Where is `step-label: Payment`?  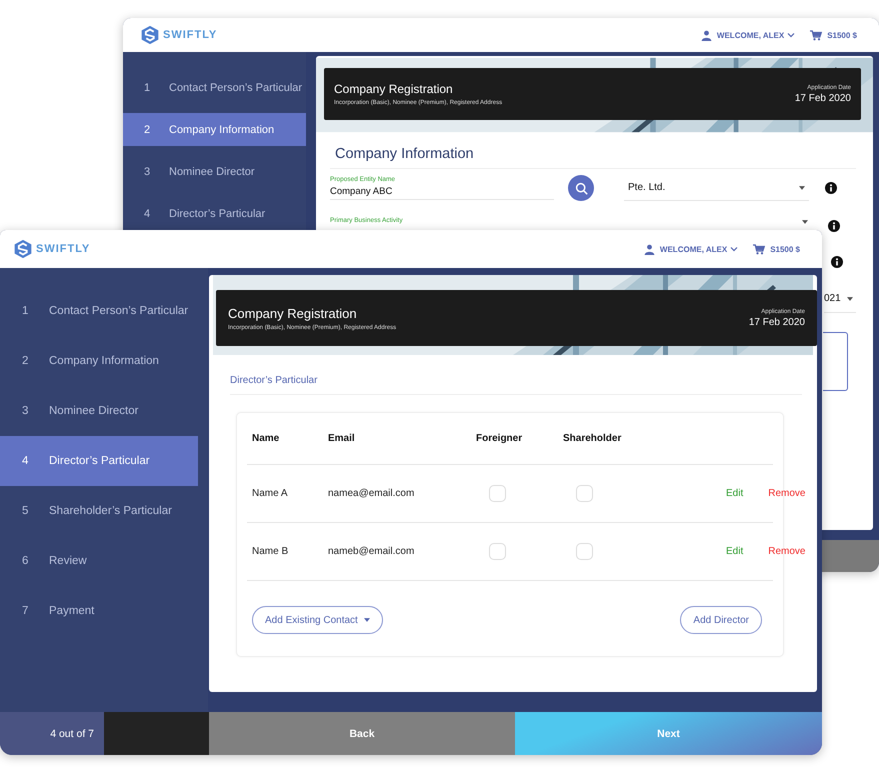 step-label: Payment is located at coordinates (71, 611).